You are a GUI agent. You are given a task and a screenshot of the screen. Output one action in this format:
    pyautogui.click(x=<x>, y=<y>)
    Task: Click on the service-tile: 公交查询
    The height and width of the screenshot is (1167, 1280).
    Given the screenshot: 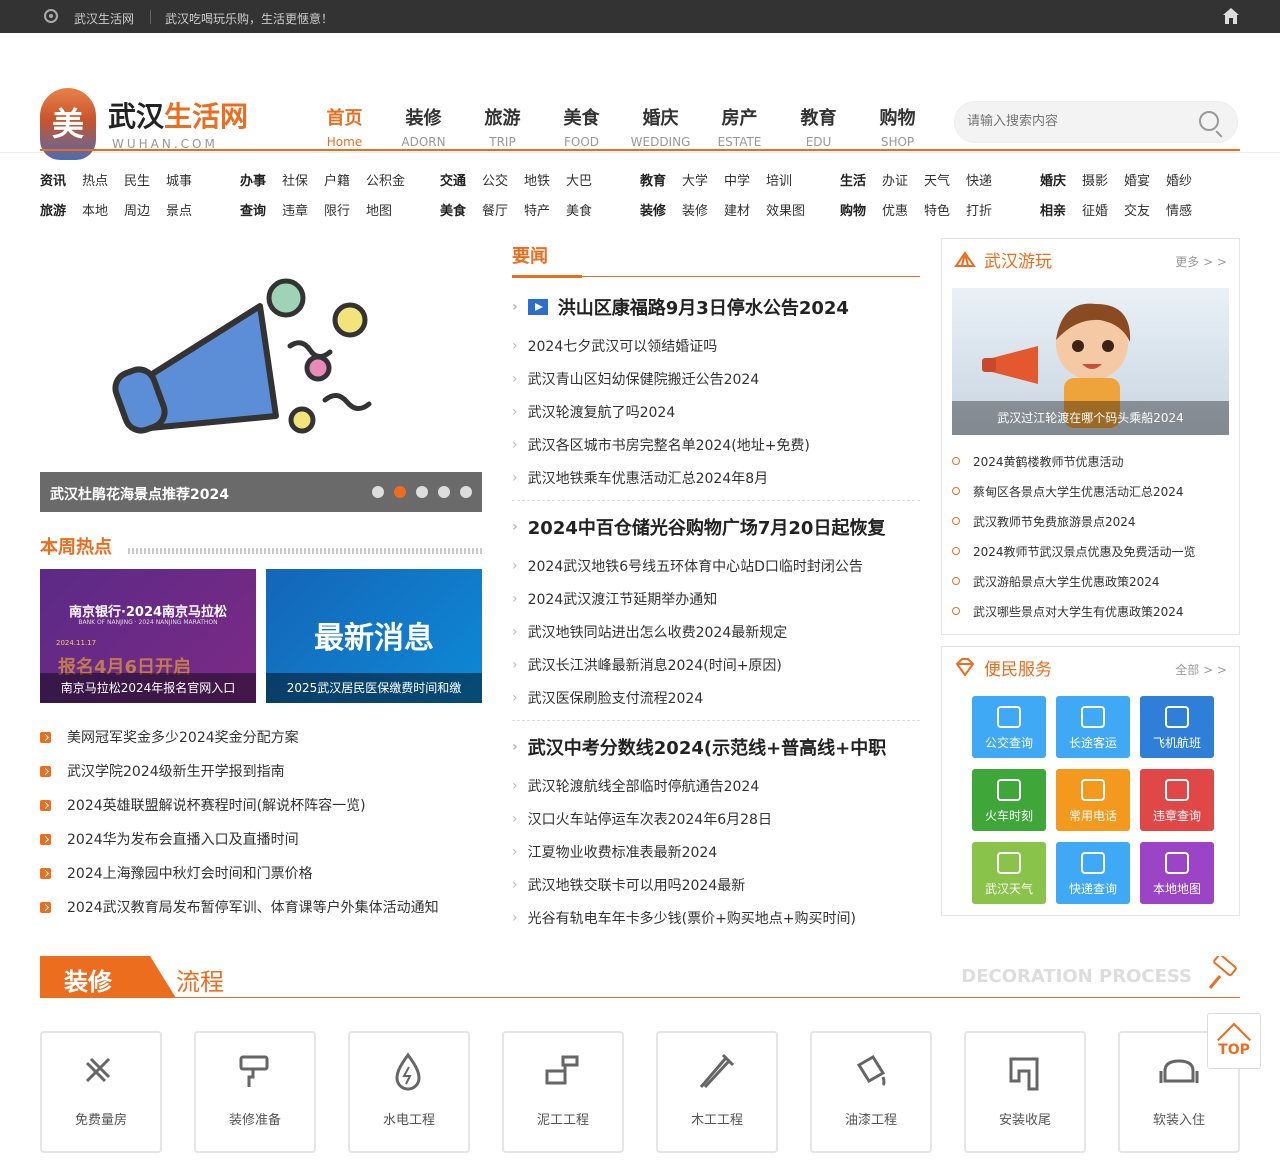 What is the action you would take?
    pyautogui.click(x=1009, y=727)
    